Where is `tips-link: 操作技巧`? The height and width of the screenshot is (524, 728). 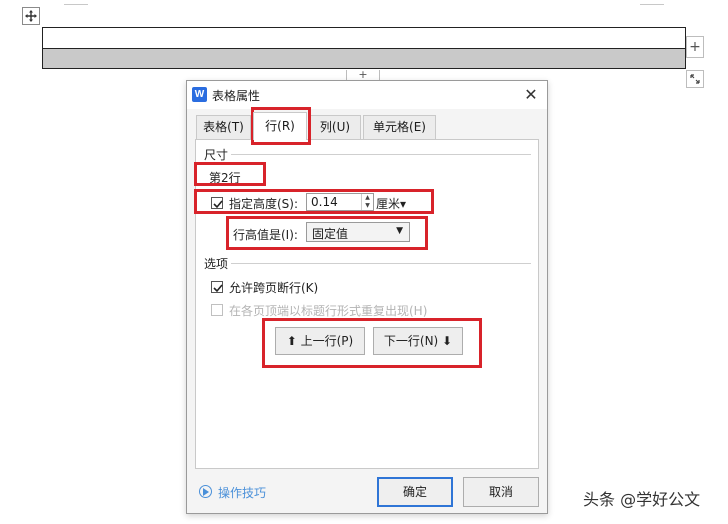 tips-link: 操作技巧 is located at coordinates (242, 492).